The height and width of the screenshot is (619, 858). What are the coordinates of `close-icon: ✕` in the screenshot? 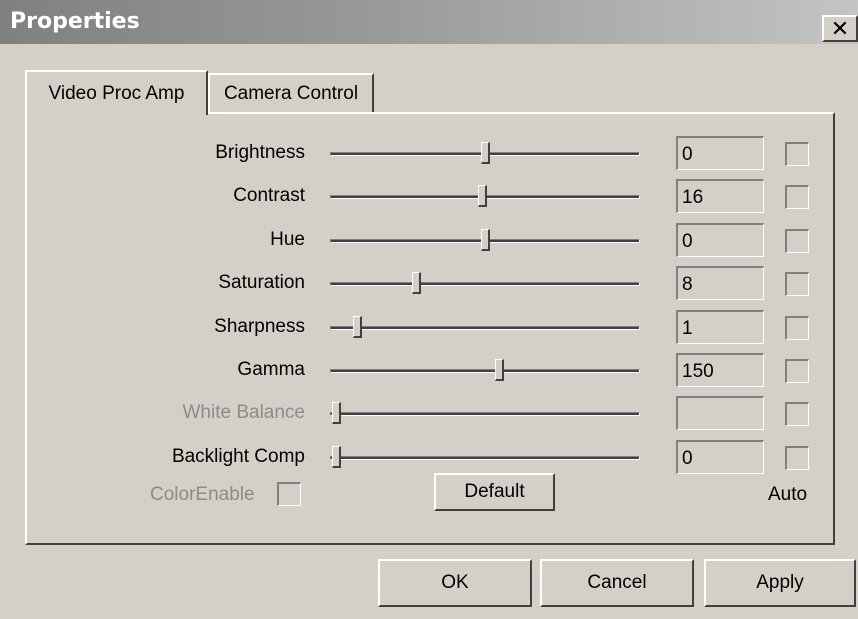 It's located at (840, 28).